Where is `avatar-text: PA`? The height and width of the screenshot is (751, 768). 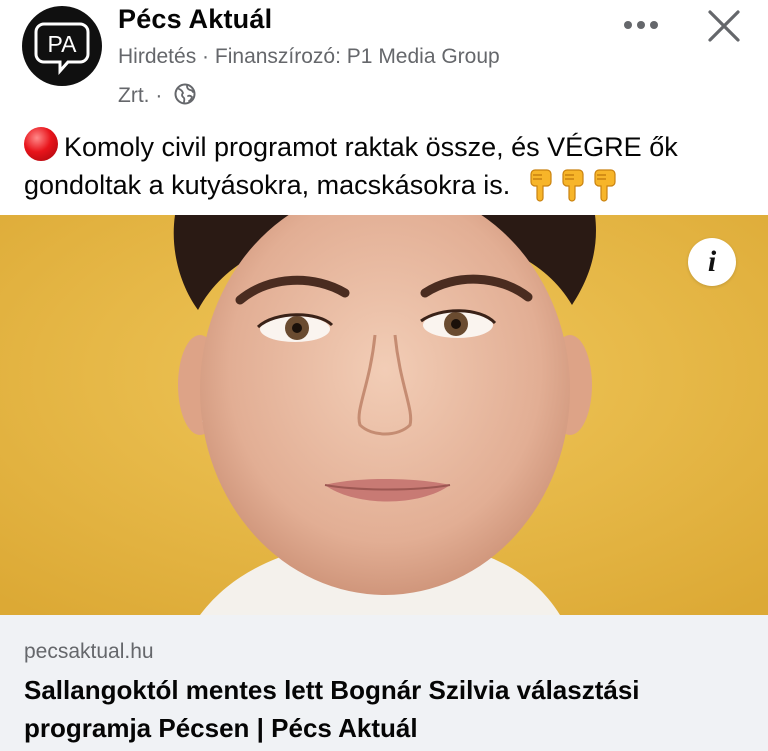 avatar-text: PA is located at coordinates (63, 44).